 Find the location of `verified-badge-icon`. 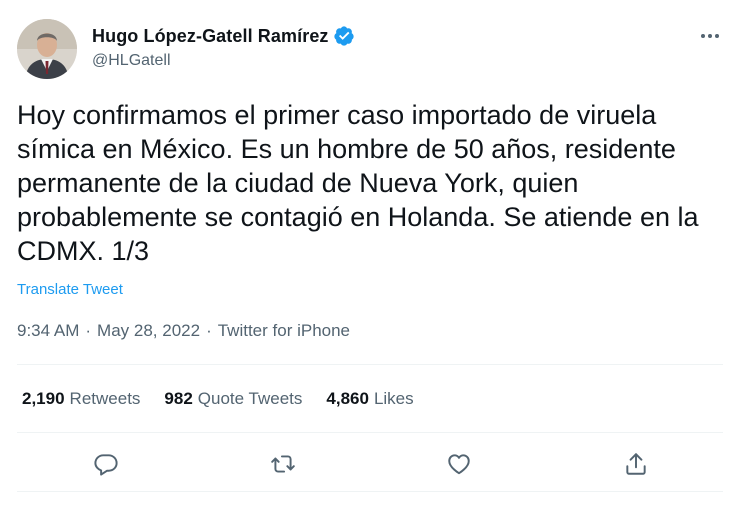

verified-badge-icon is located at coordinates (344, 36).